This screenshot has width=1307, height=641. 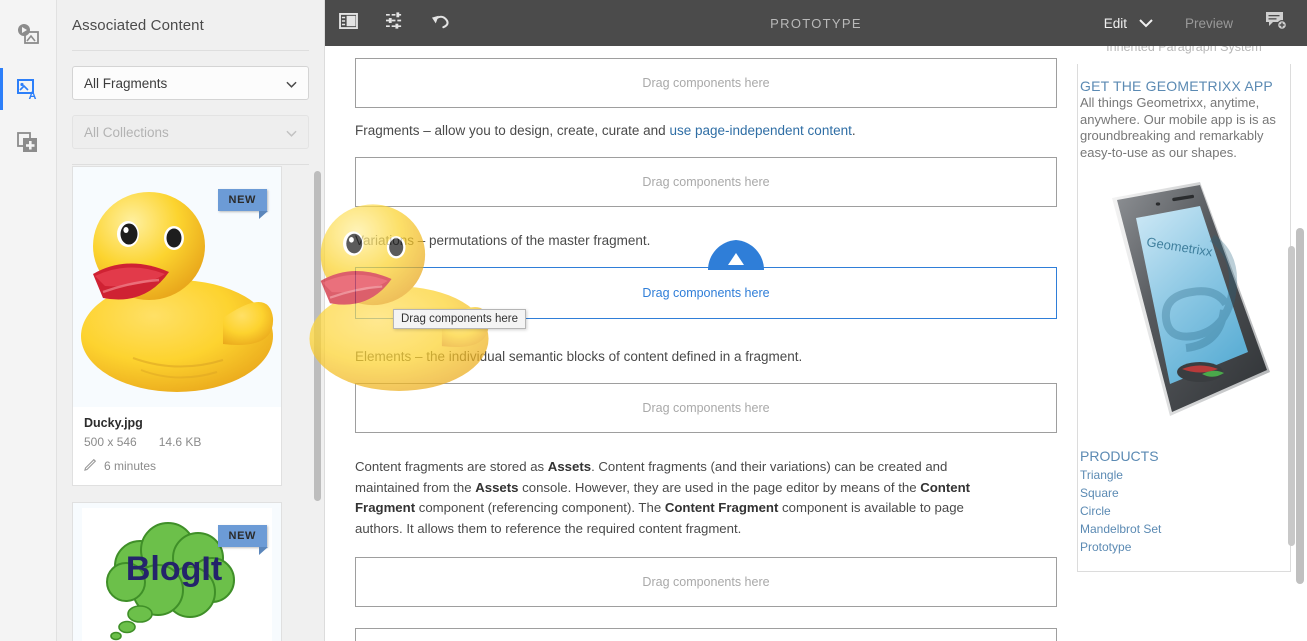 What do you see at coordinates (1184, 511) in the screenshot?
I see `product-link-circle: Circle` at bounding box center [1184, 511].